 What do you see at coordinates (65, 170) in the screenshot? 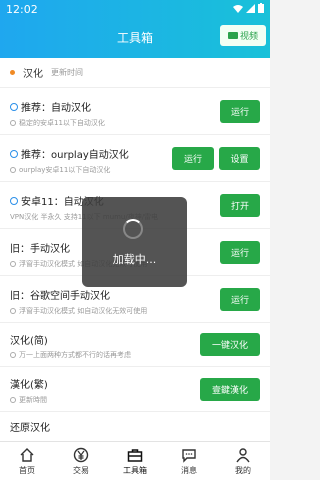
I see `item-subtitle-text: ourplay安卓11以下自动汉化` at bounding box center [65, 170].